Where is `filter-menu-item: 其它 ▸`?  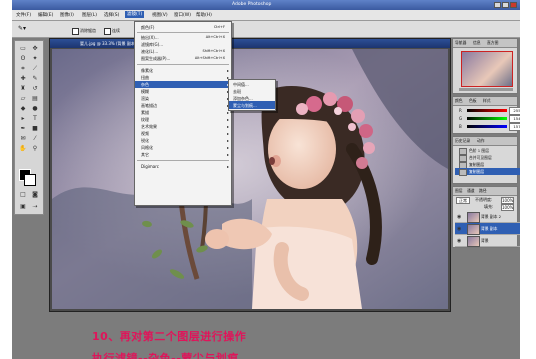
filter-menu-item: 其它 ▸ is located at coordinates (183, 154).